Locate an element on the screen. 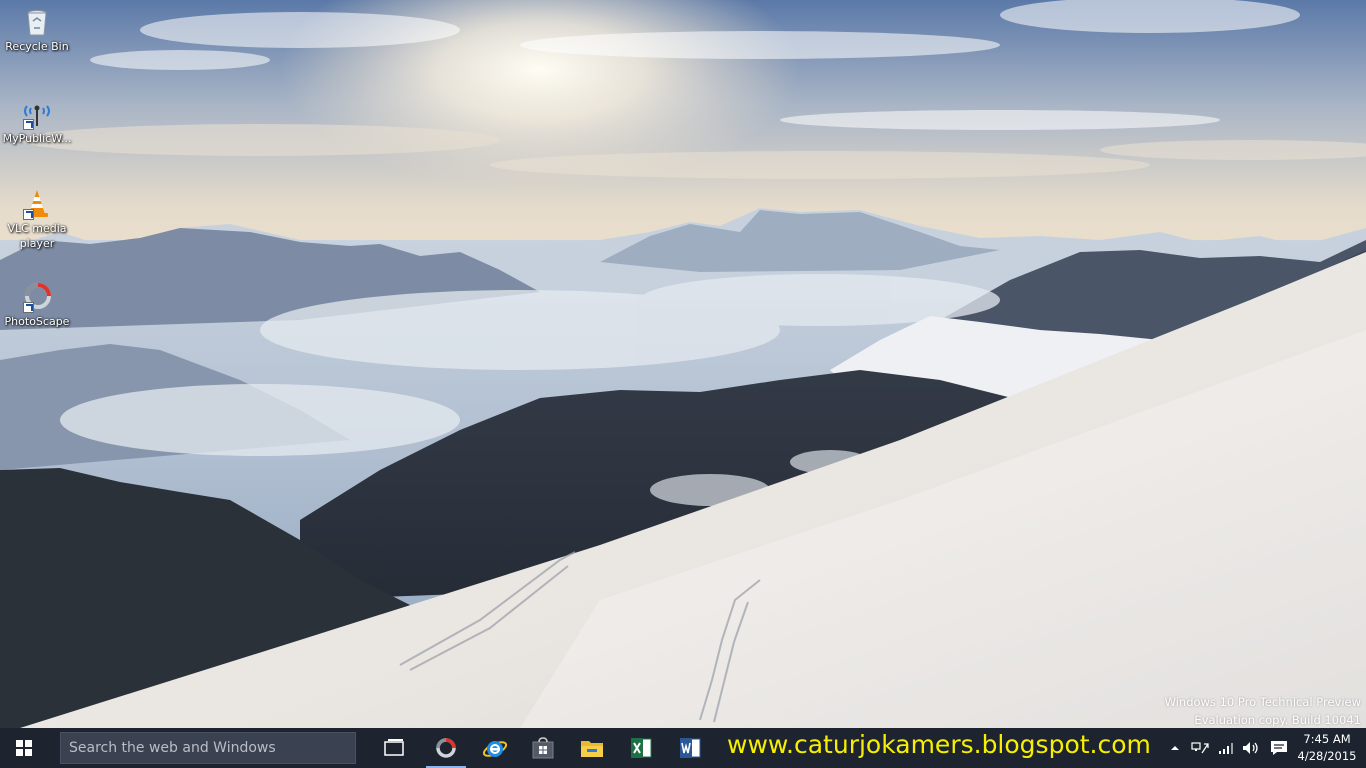  network-icon is located at coordinates (1200, 748).